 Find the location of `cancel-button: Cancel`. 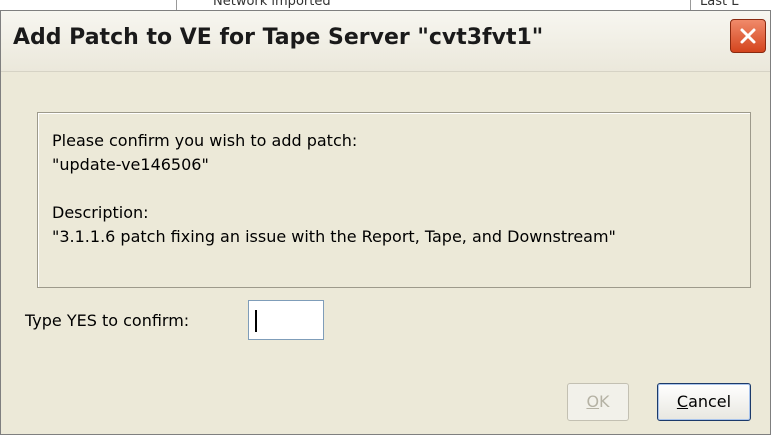

cancel-button: Cancel is located at coordinates (704, 402).